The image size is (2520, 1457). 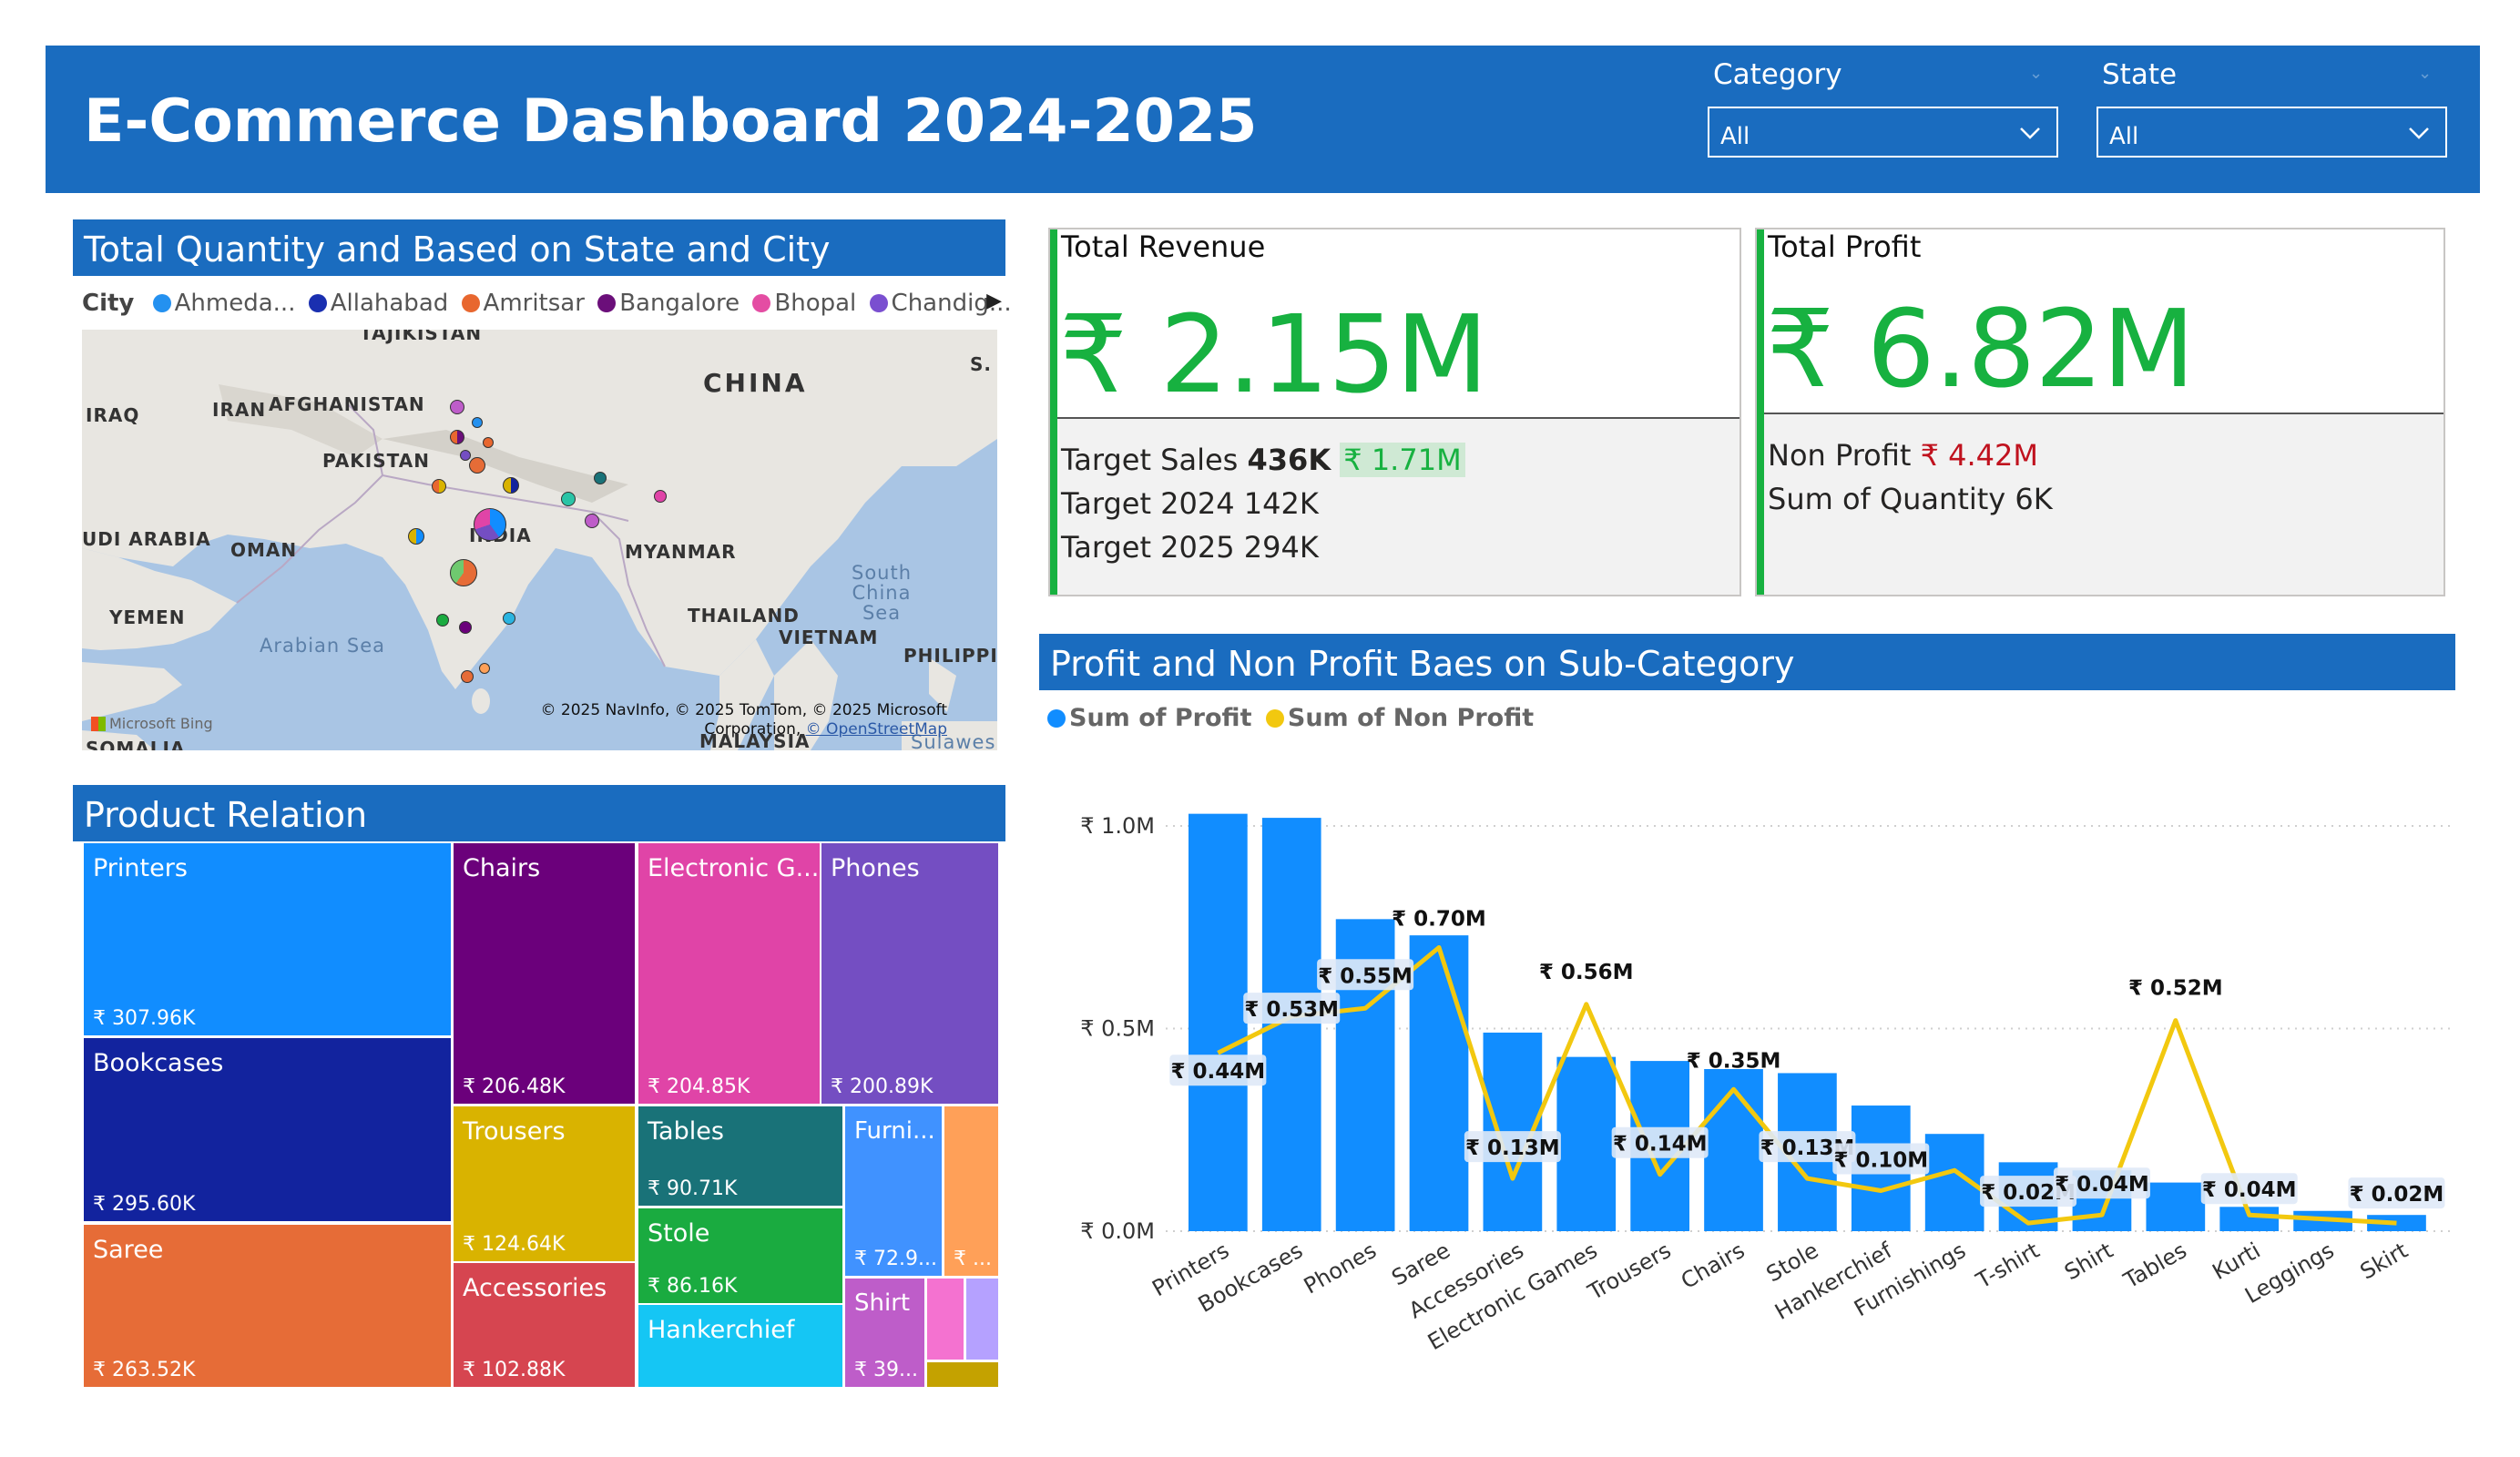 I want to click on legend-label: Bhopal, so click(x=815, y=303).